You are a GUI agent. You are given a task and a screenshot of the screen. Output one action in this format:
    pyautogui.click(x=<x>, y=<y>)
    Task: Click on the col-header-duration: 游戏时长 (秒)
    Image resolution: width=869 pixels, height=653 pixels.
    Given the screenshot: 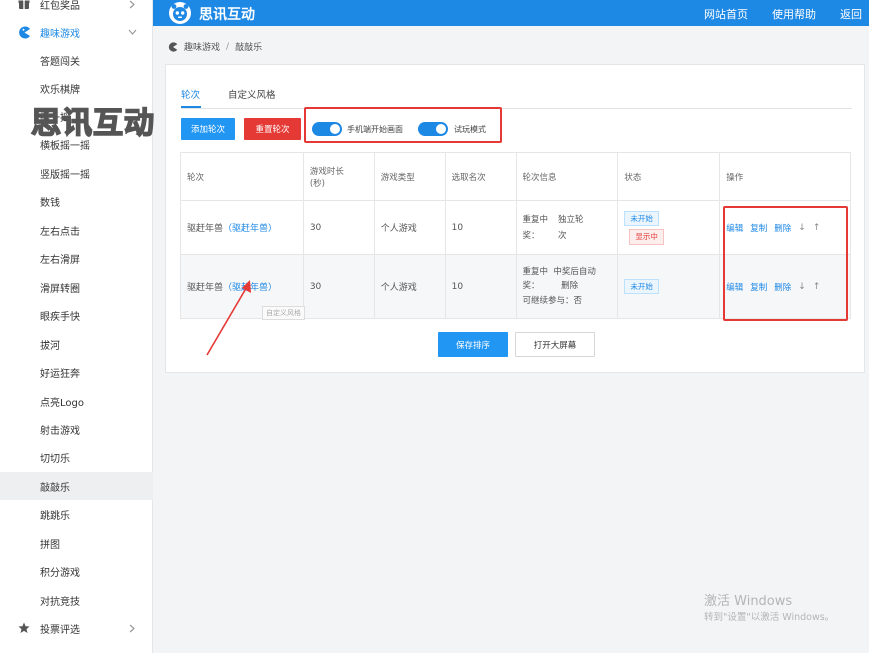 What is the action you would take?
    pyautogui.click(x=339, y=176)
    